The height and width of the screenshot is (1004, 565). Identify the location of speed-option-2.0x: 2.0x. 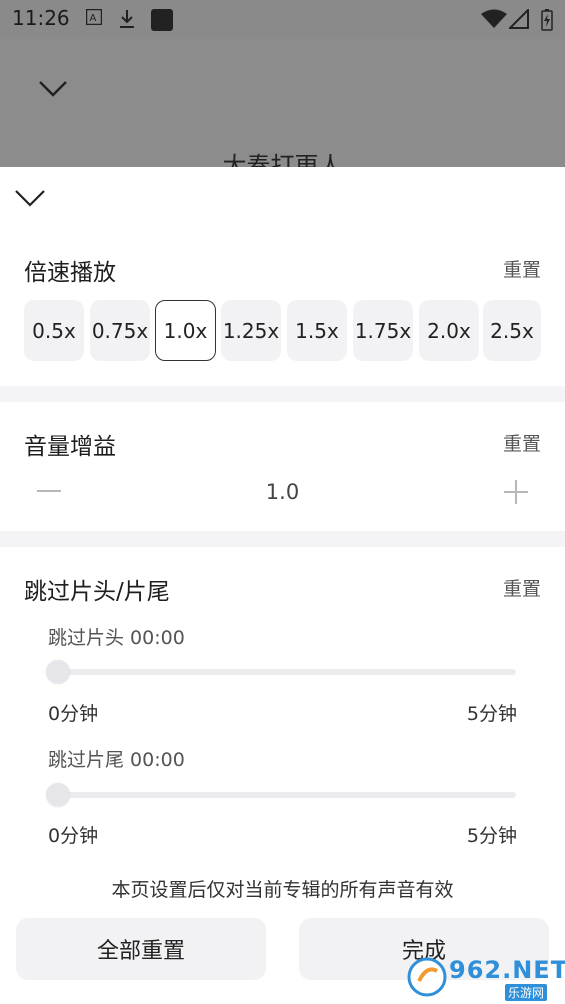
(449, 330).